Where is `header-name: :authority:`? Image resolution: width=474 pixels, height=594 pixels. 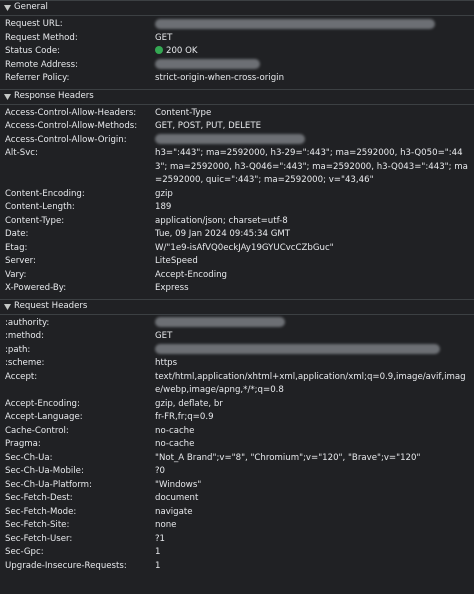
header-name: :authority: is located at coordinates (27, 322).